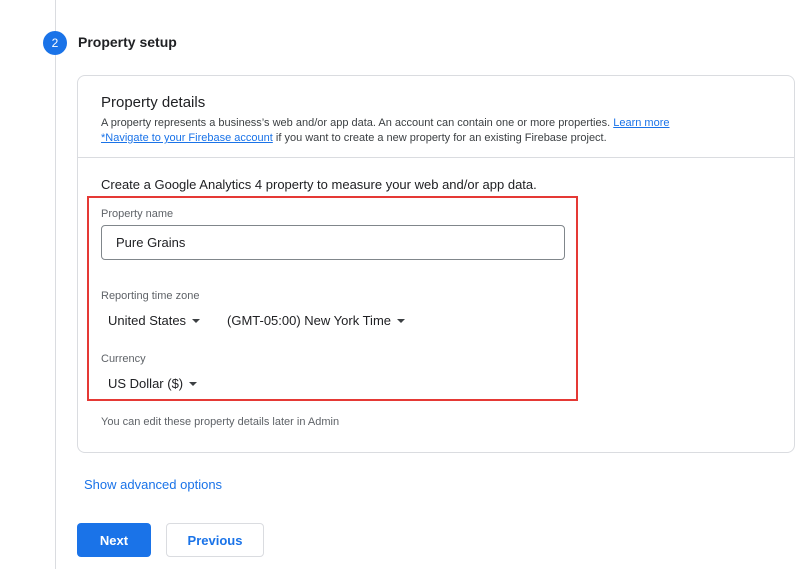  What do you see at coordinates (150, 296) in the screenshot?
I see `timezone-label: Reporting time zone` at bounding box center [150, 296].